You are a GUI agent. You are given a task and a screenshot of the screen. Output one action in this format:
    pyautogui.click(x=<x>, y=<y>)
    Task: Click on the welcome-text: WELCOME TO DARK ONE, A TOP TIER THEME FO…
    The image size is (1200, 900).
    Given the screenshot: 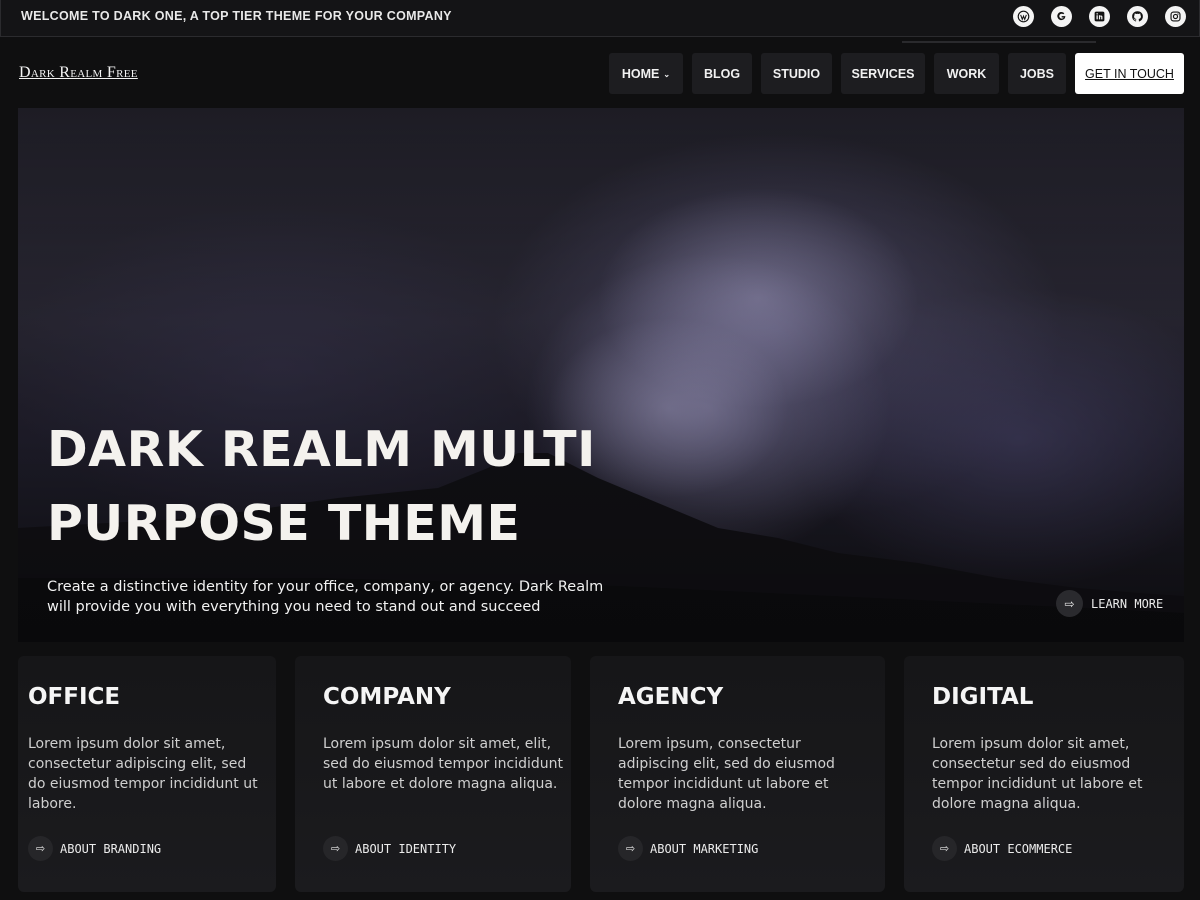 What is the action you would take?
    pyautogui.click(x=236, y=16)
    